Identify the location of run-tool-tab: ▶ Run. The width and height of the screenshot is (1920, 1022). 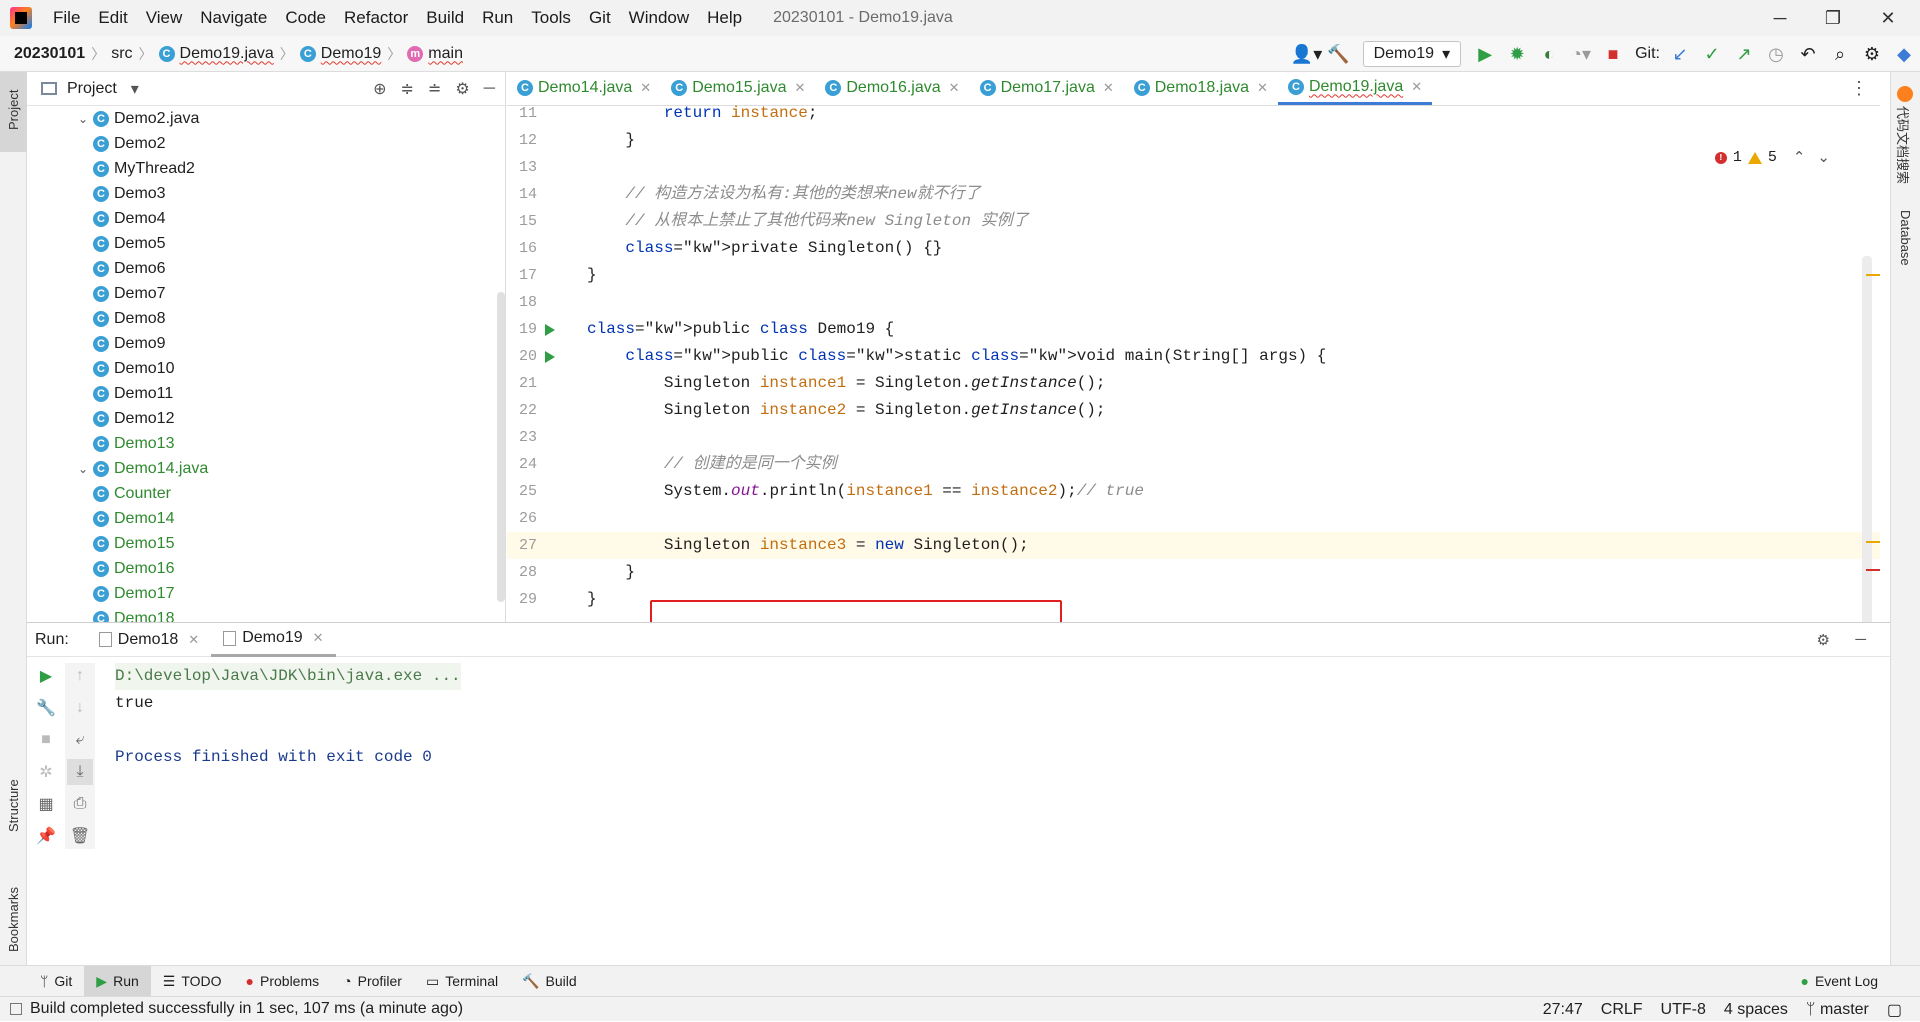
(117, 981).